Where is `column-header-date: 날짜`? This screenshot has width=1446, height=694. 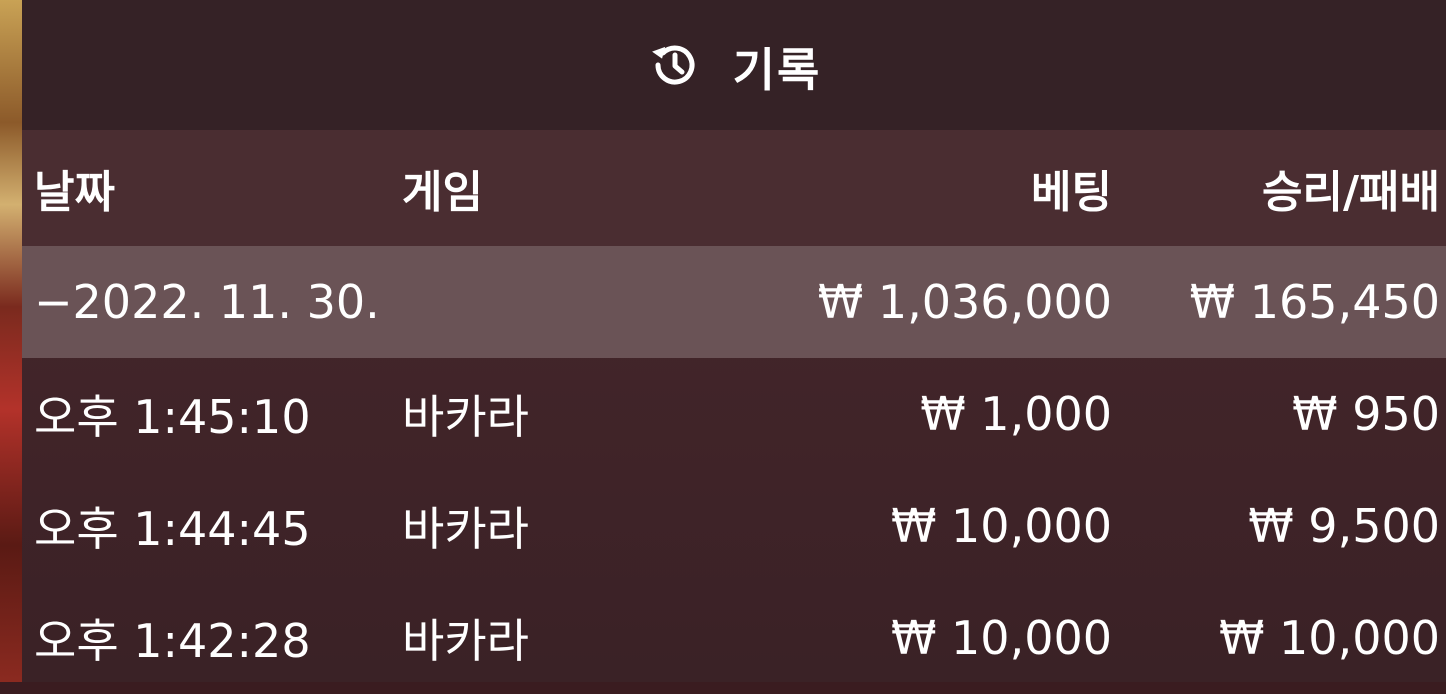 column-header-date: 날짜 is located at coordinates (74, 192).